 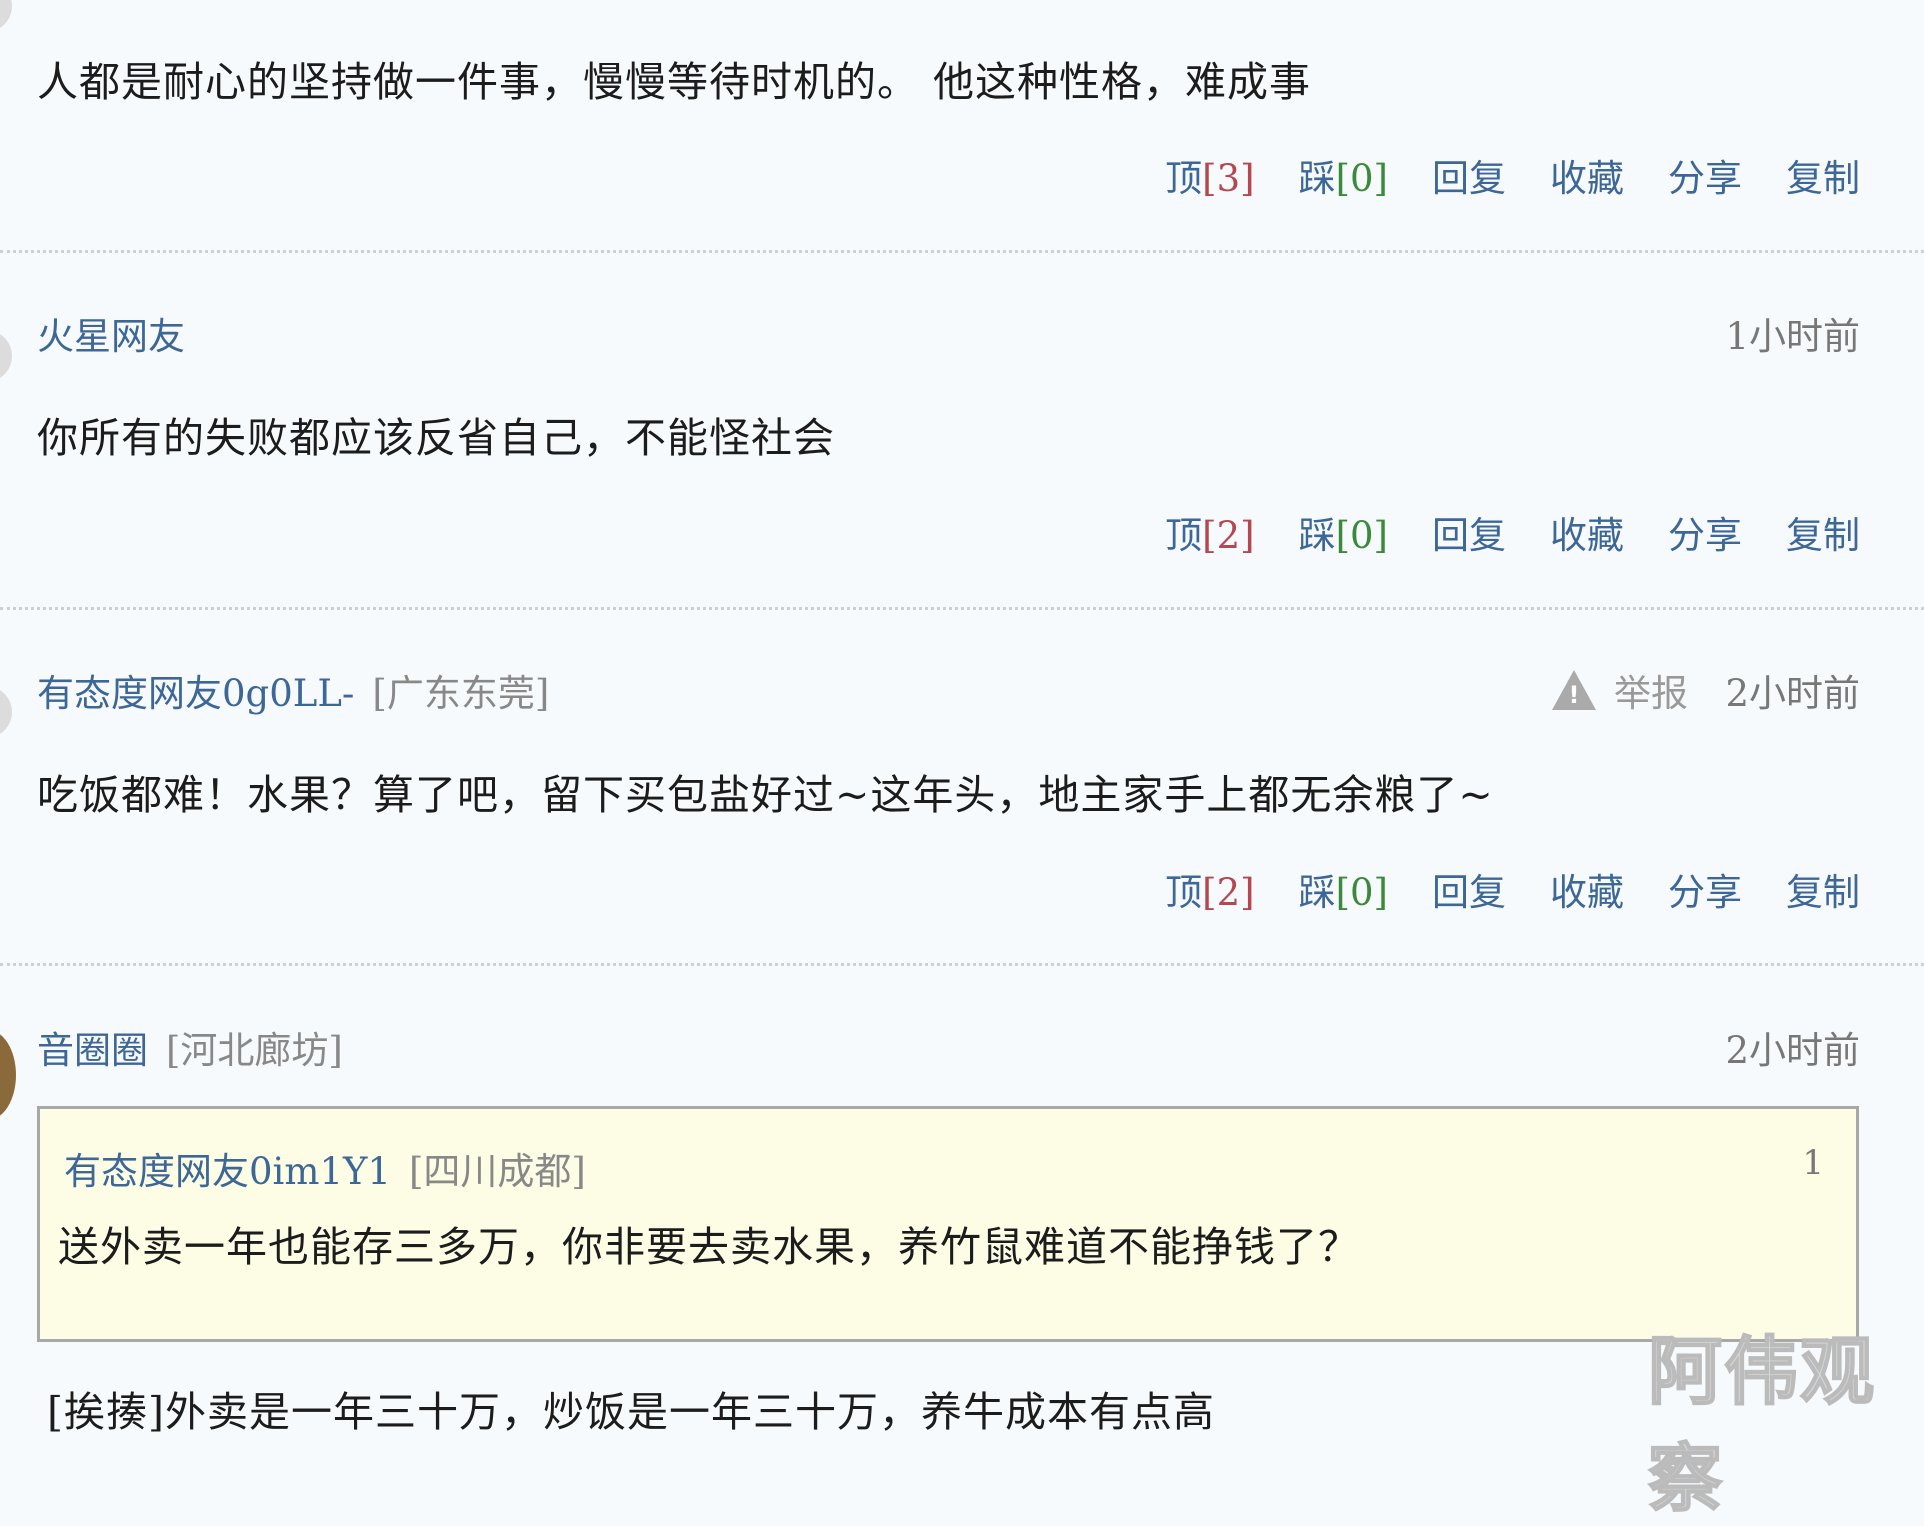 I want to click on comment-text: 人都是耐心的坚持做一件事，慢慢等待时机的。 他这种性格，难成事, so click(x=674, y=82).